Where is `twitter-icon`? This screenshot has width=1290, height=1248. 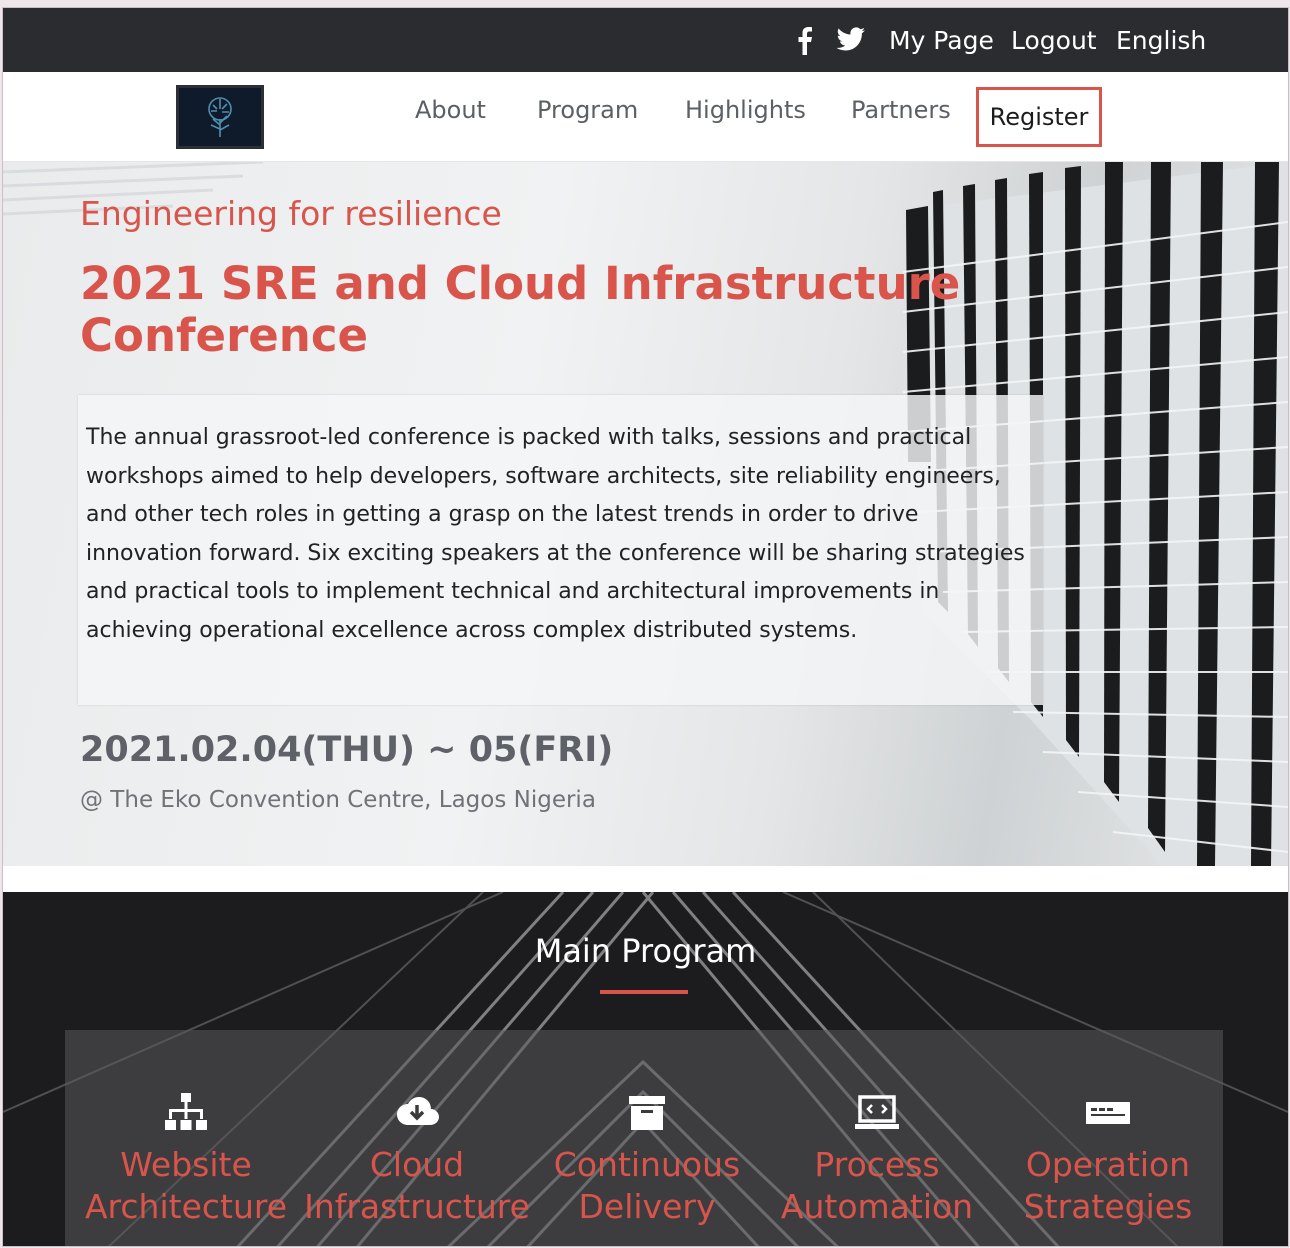 twitter-icon is located at coordinates (851, 40).